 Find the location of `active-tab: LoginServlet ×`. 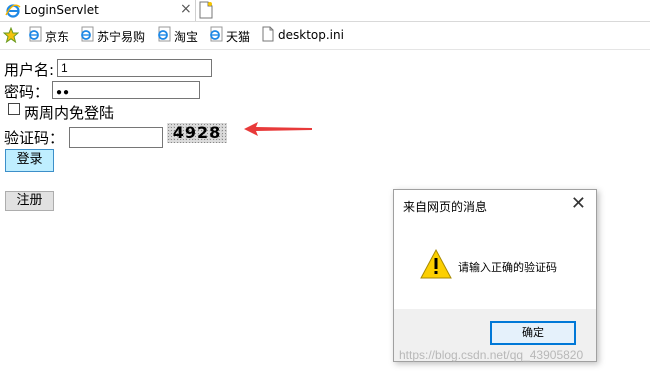

active-tab: LoginServlet × is located at coordinates (98, 10).